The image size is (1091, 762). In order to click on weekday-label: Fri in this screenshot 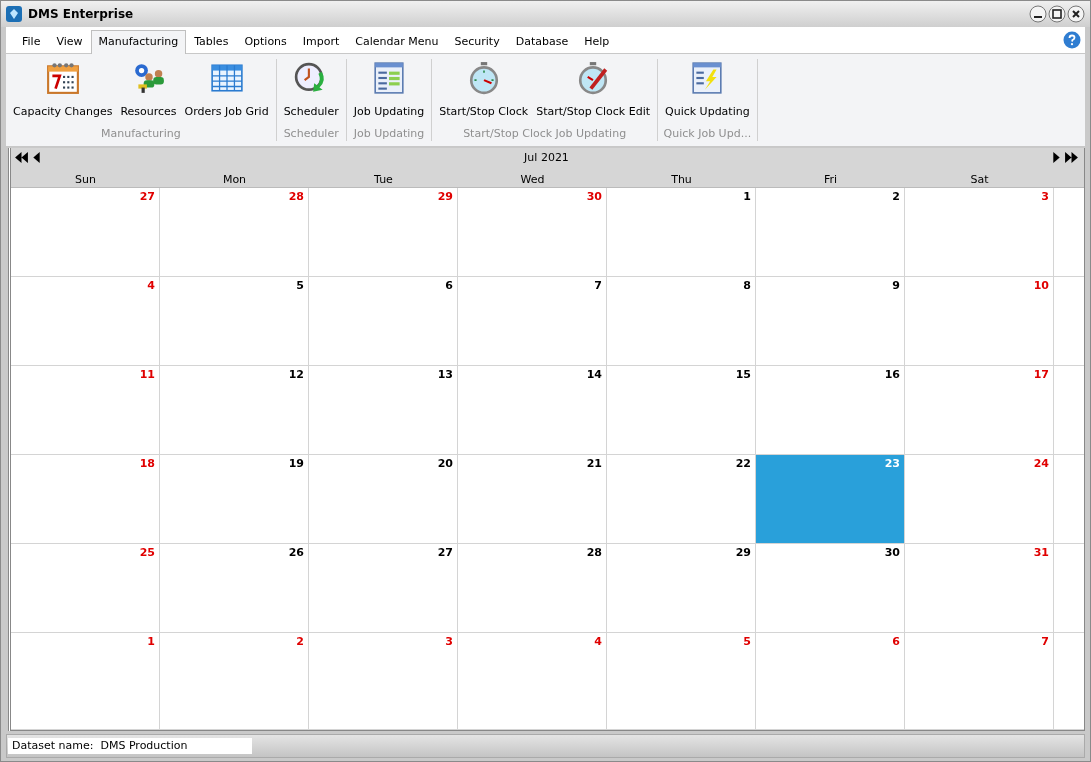, I will do `click(830, 180)`.